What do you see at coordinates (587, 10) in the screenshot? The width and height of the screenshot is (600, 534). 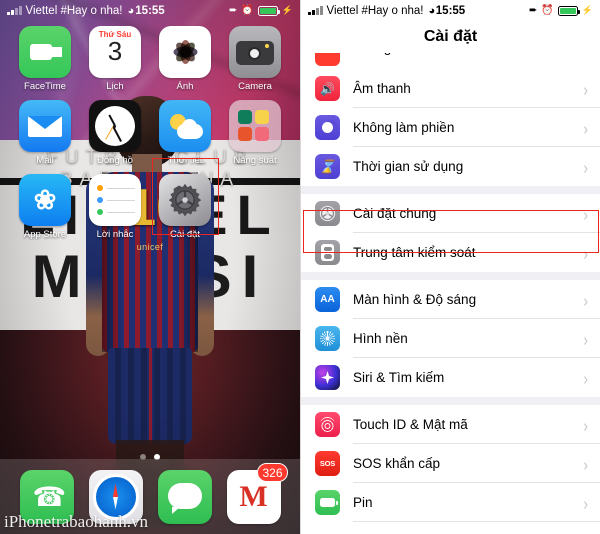 I see `lightning-bolt-icon: ⚡` at bounding box center [587, 10].